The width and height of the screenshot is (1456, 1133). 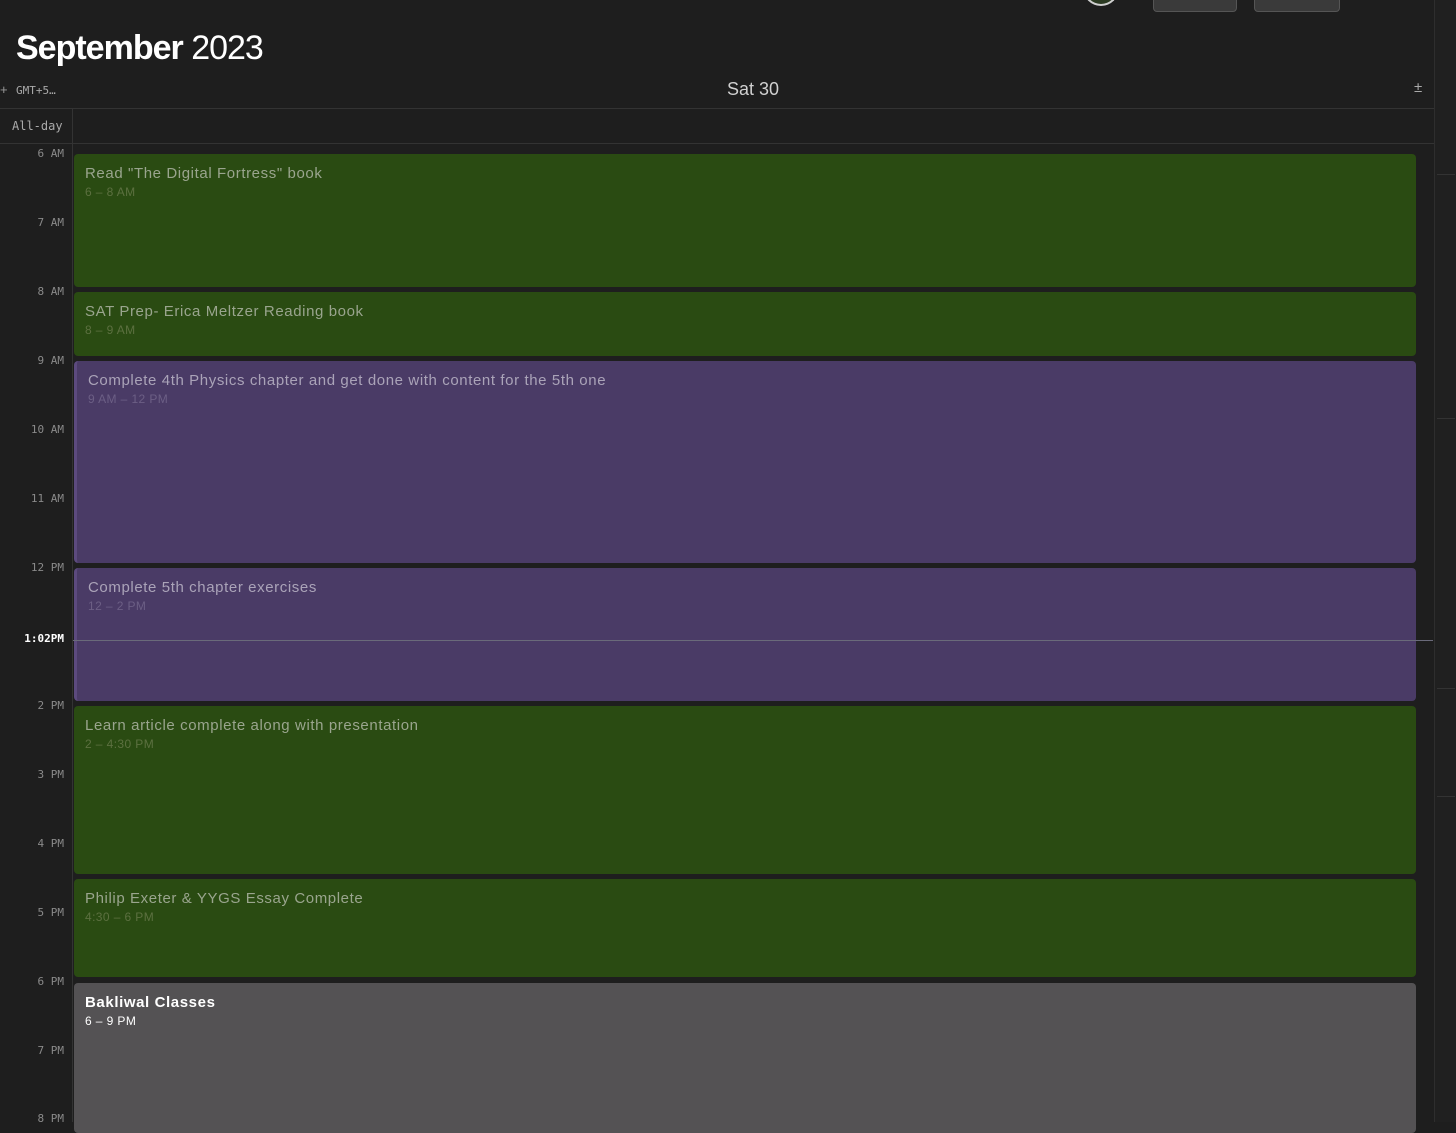 I want to click on day-column-header: Sat 30, so click(x=753, y=89).